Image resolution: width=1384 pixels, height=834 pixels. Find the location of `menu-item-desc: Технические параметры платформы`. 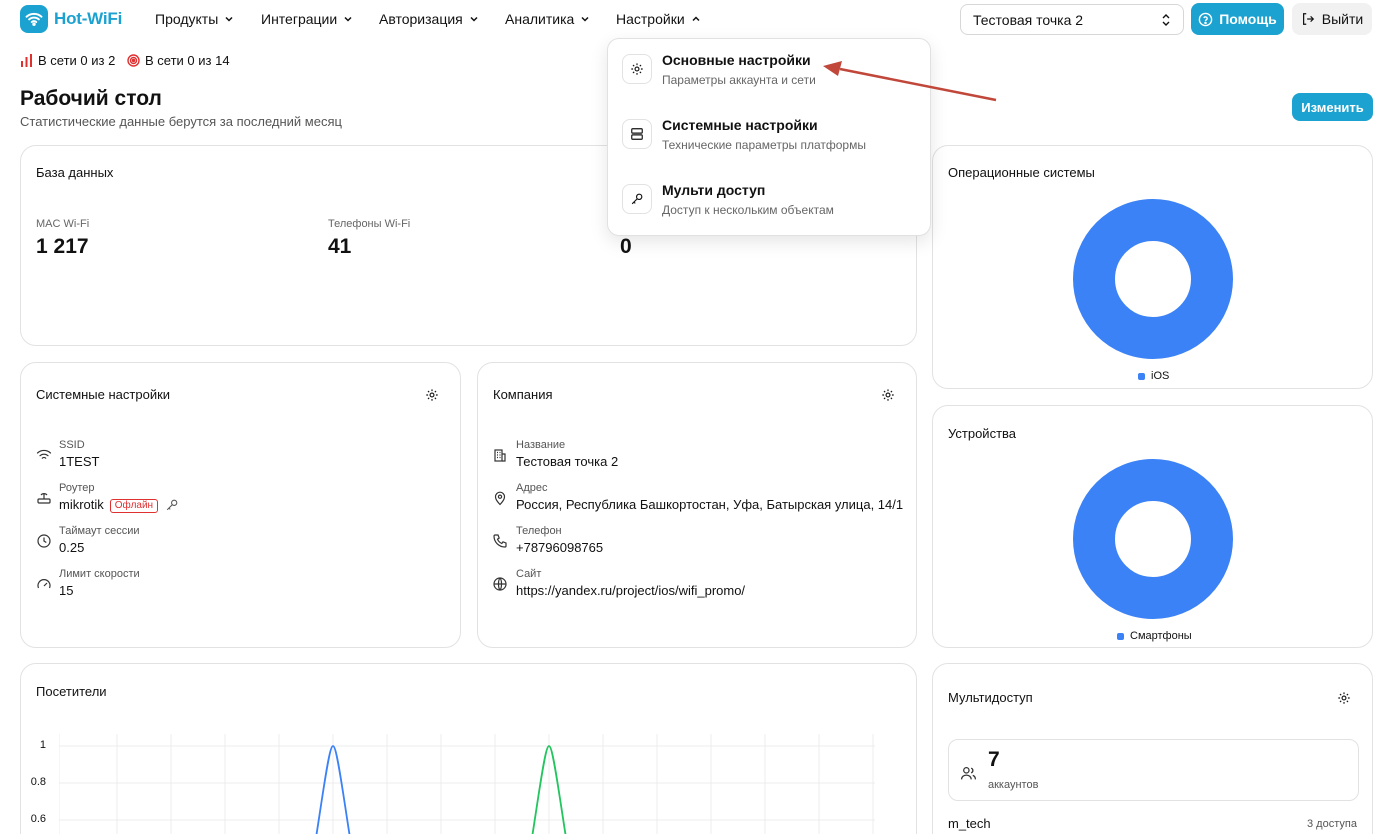

menu-item-desc: Технические параметры платформы is located at coordinates (764, 145).